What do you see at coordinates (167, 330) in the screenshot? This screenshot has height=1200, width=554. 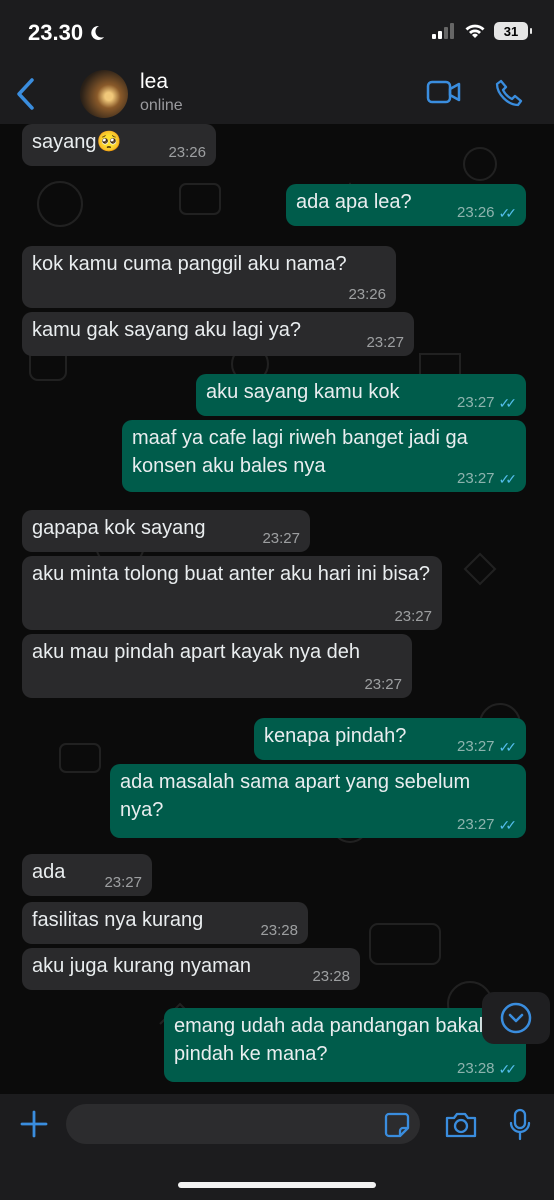 I see `message-text: kamu gak sayang aku lagi ya?` at bounding box center [167, 330].